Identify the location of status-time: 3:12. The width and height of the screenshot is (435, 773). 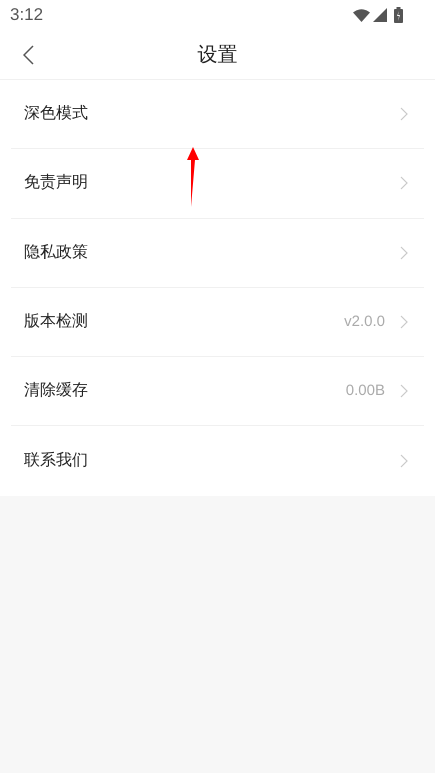
(27, 15).